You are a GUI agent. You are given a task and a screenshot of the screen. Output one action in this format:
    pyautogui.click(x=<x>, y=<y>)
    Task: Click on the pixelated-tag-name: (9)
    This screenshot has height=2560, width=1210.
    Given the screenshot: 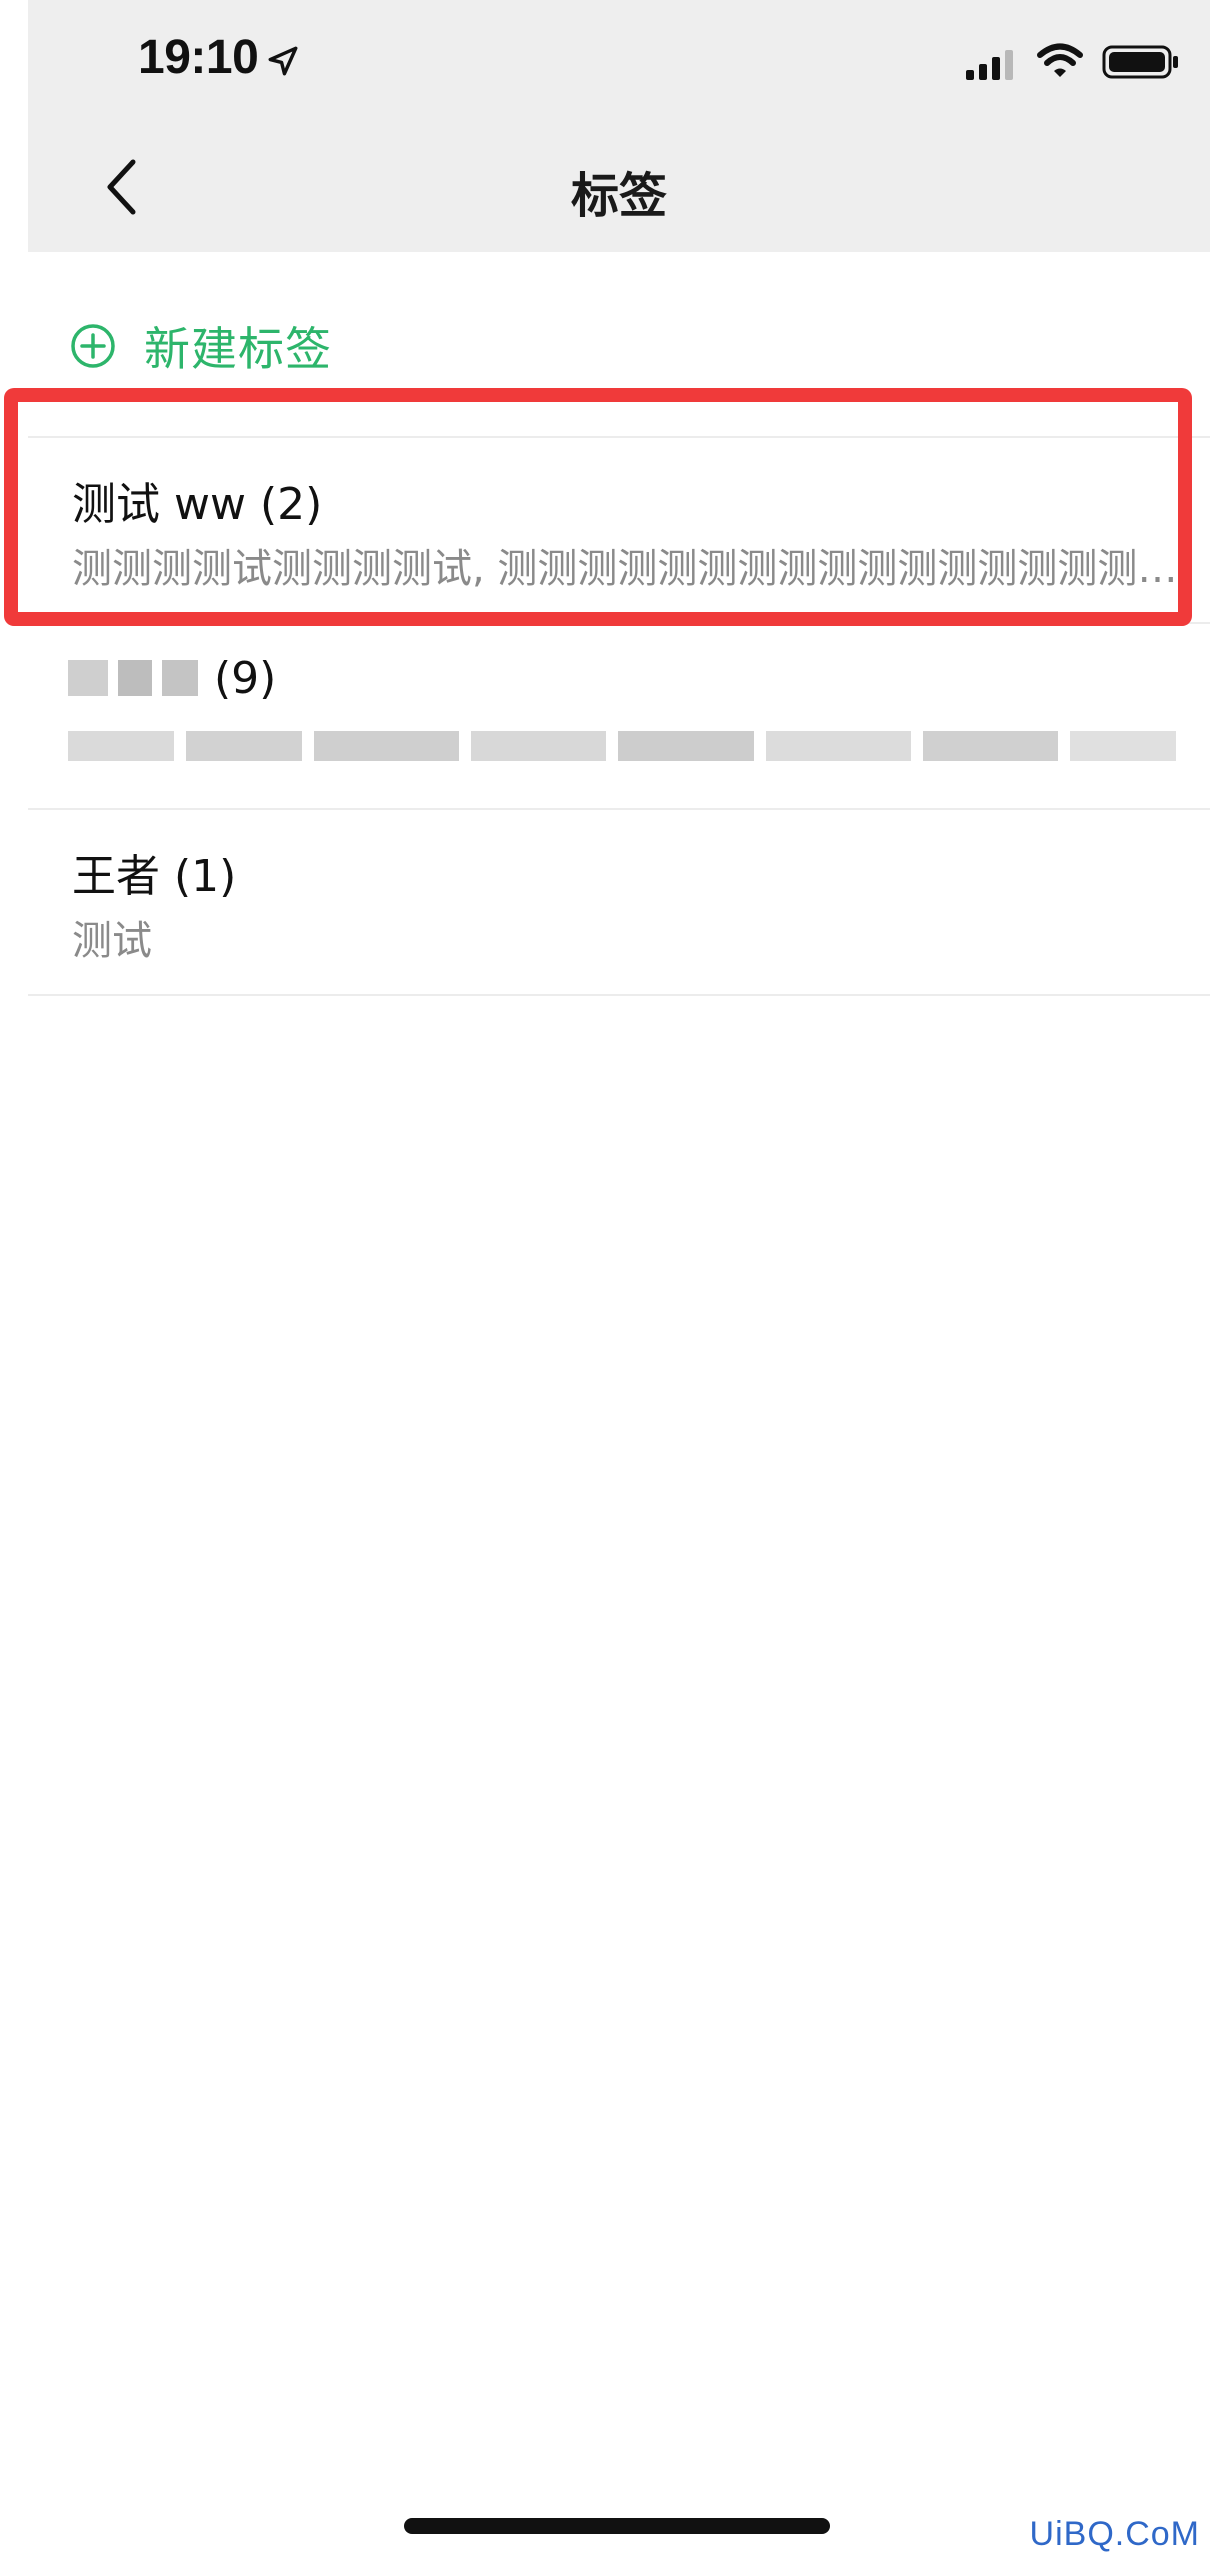 What is the action you would take?
    pyautogui.click(x=172, y=678)
    